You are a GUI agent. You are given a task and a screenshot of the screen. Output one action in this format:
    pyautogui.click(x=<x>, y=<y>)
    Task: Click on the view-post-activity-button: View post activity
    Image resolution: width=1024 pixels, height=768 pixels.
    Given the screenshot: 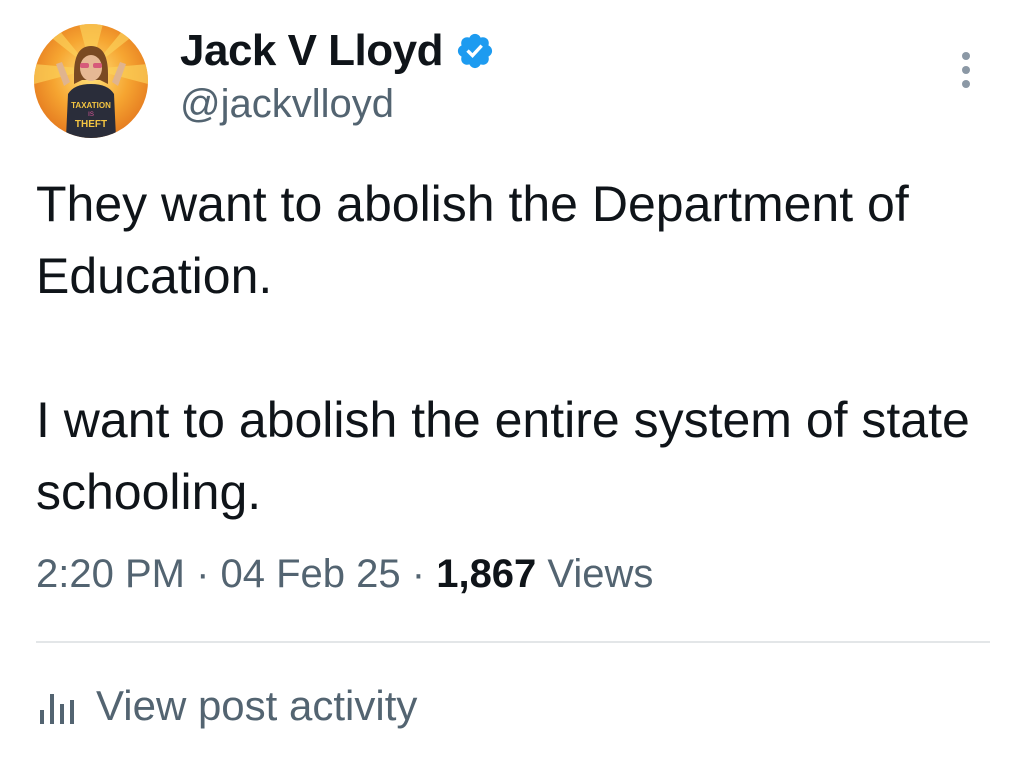 What is the action you would take?
    pyautogui.click(x=226, y=706)
    